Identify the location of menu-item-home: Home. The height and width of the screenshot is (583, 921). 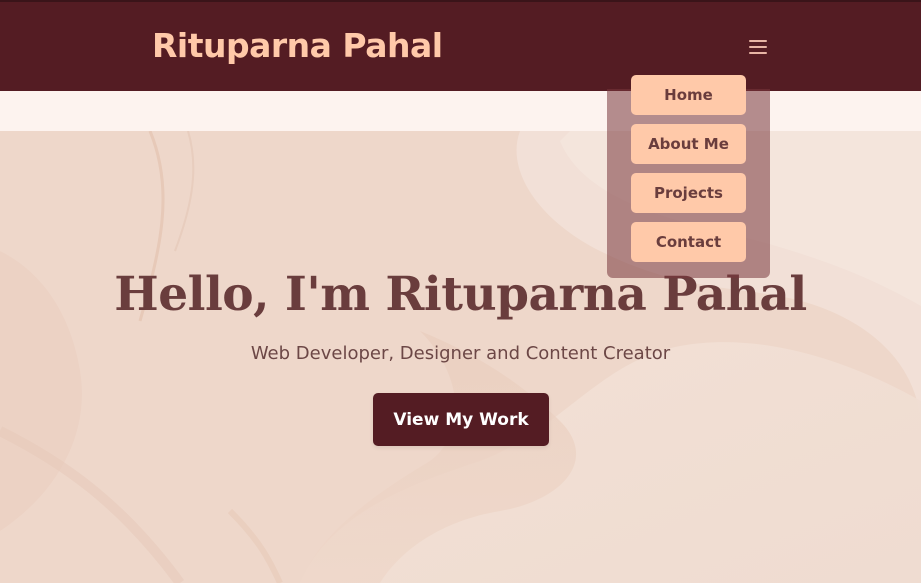
(688, 95).